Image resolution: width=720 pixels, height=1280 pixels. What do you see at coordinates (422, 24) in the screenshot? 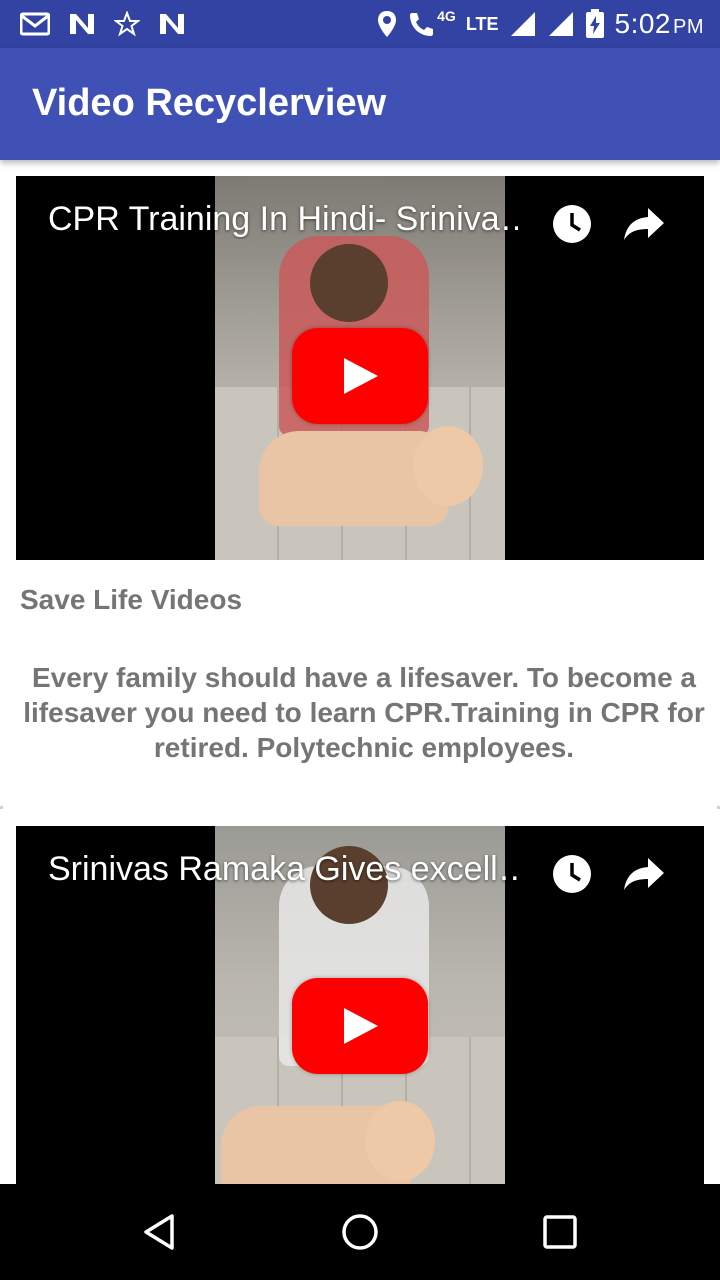
I see `wifi-call-icon` at bounding box center [422, 24].